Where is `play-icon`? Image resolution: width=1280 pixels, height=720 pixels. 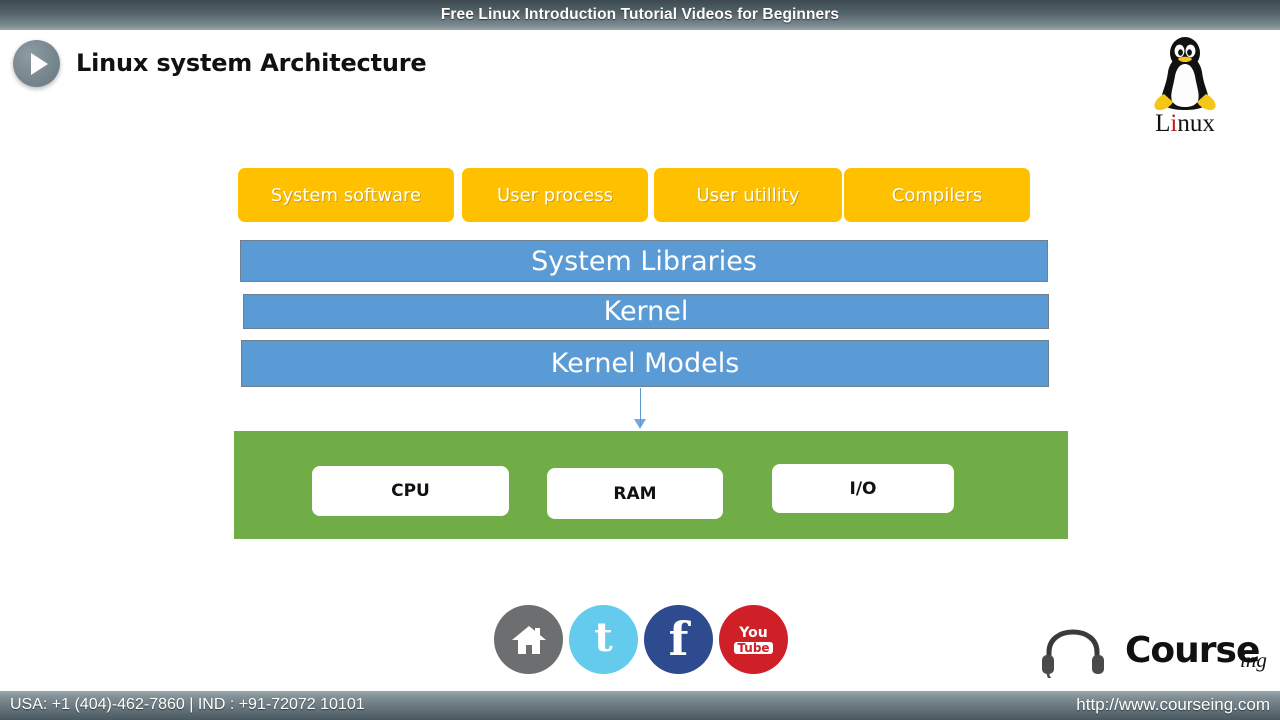 play-icon is located at coordinates (36, 63).